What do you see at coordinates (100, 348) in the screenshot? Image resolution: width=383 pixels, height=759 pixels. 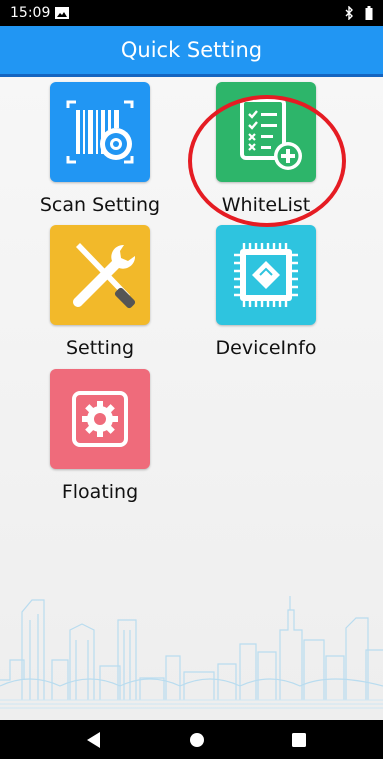 I see `tile-label-setting: Setting` at bounding box center [100, 348].